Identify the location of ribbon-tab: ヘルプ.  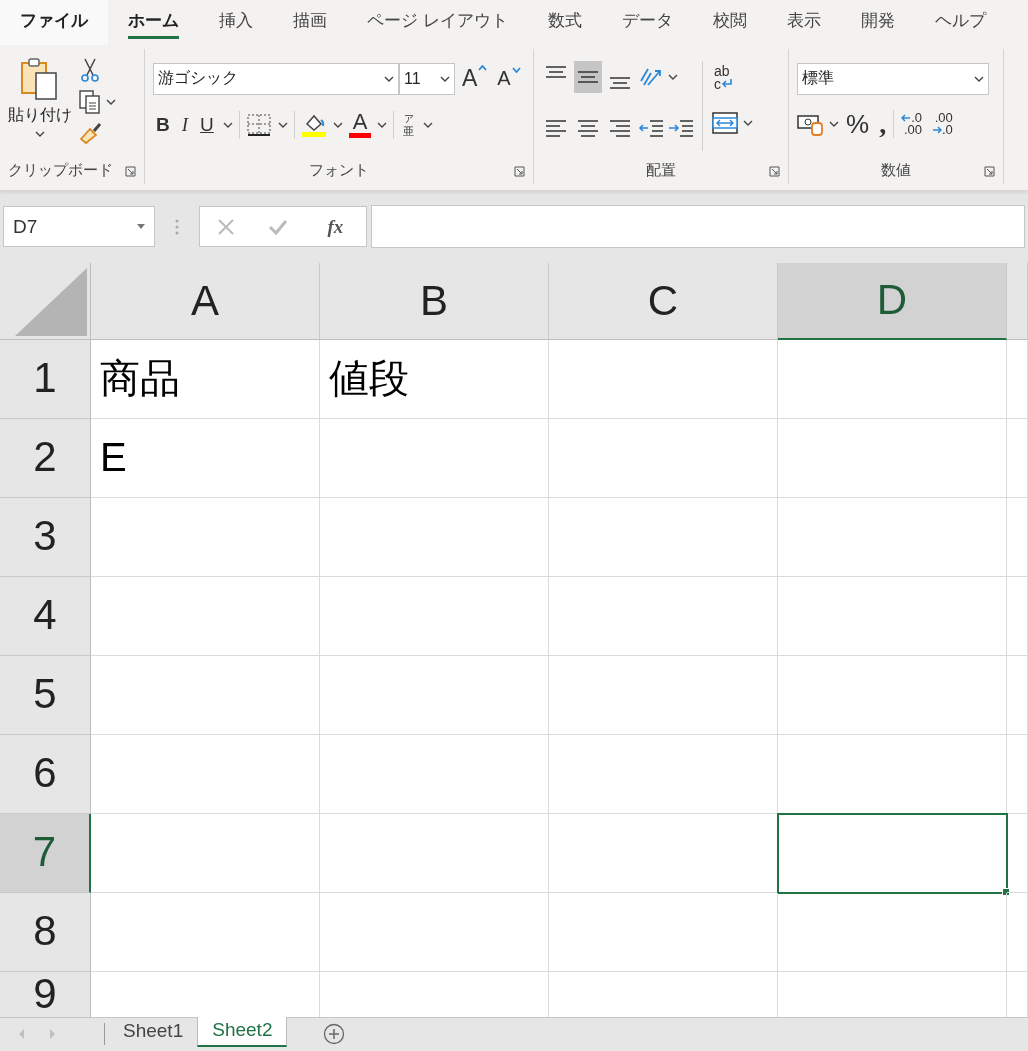
(960, 22).